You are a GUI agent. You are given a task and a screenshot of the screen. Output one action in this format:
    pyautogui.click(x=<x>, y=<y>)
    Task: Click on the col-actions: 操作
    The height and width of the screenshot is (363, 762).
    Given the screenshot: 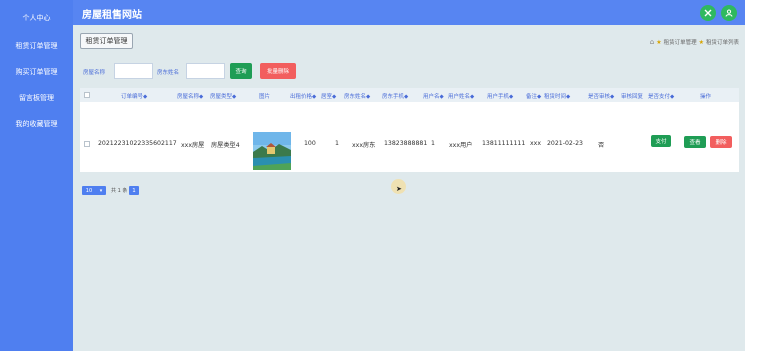 What is the action you would take?
    pyautogui.click(x=706, y=97)
    